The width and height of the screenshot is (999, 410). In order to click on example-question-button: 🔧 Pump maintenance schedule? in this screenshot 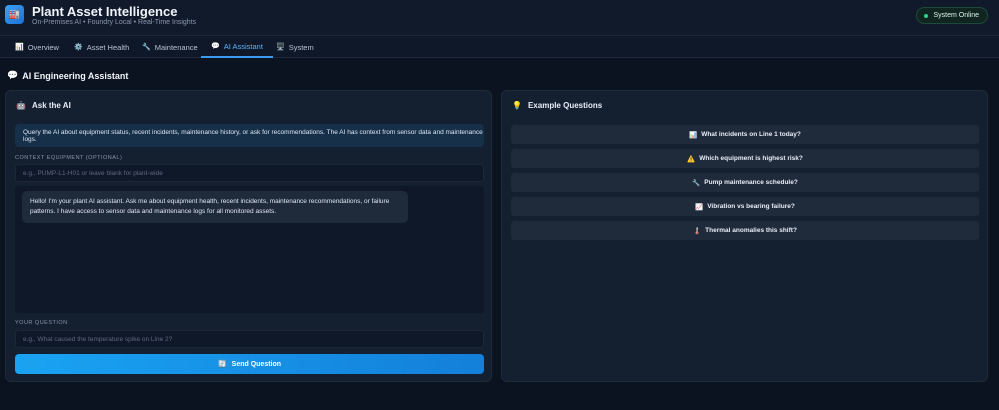, I will do `click(745, 182)`.